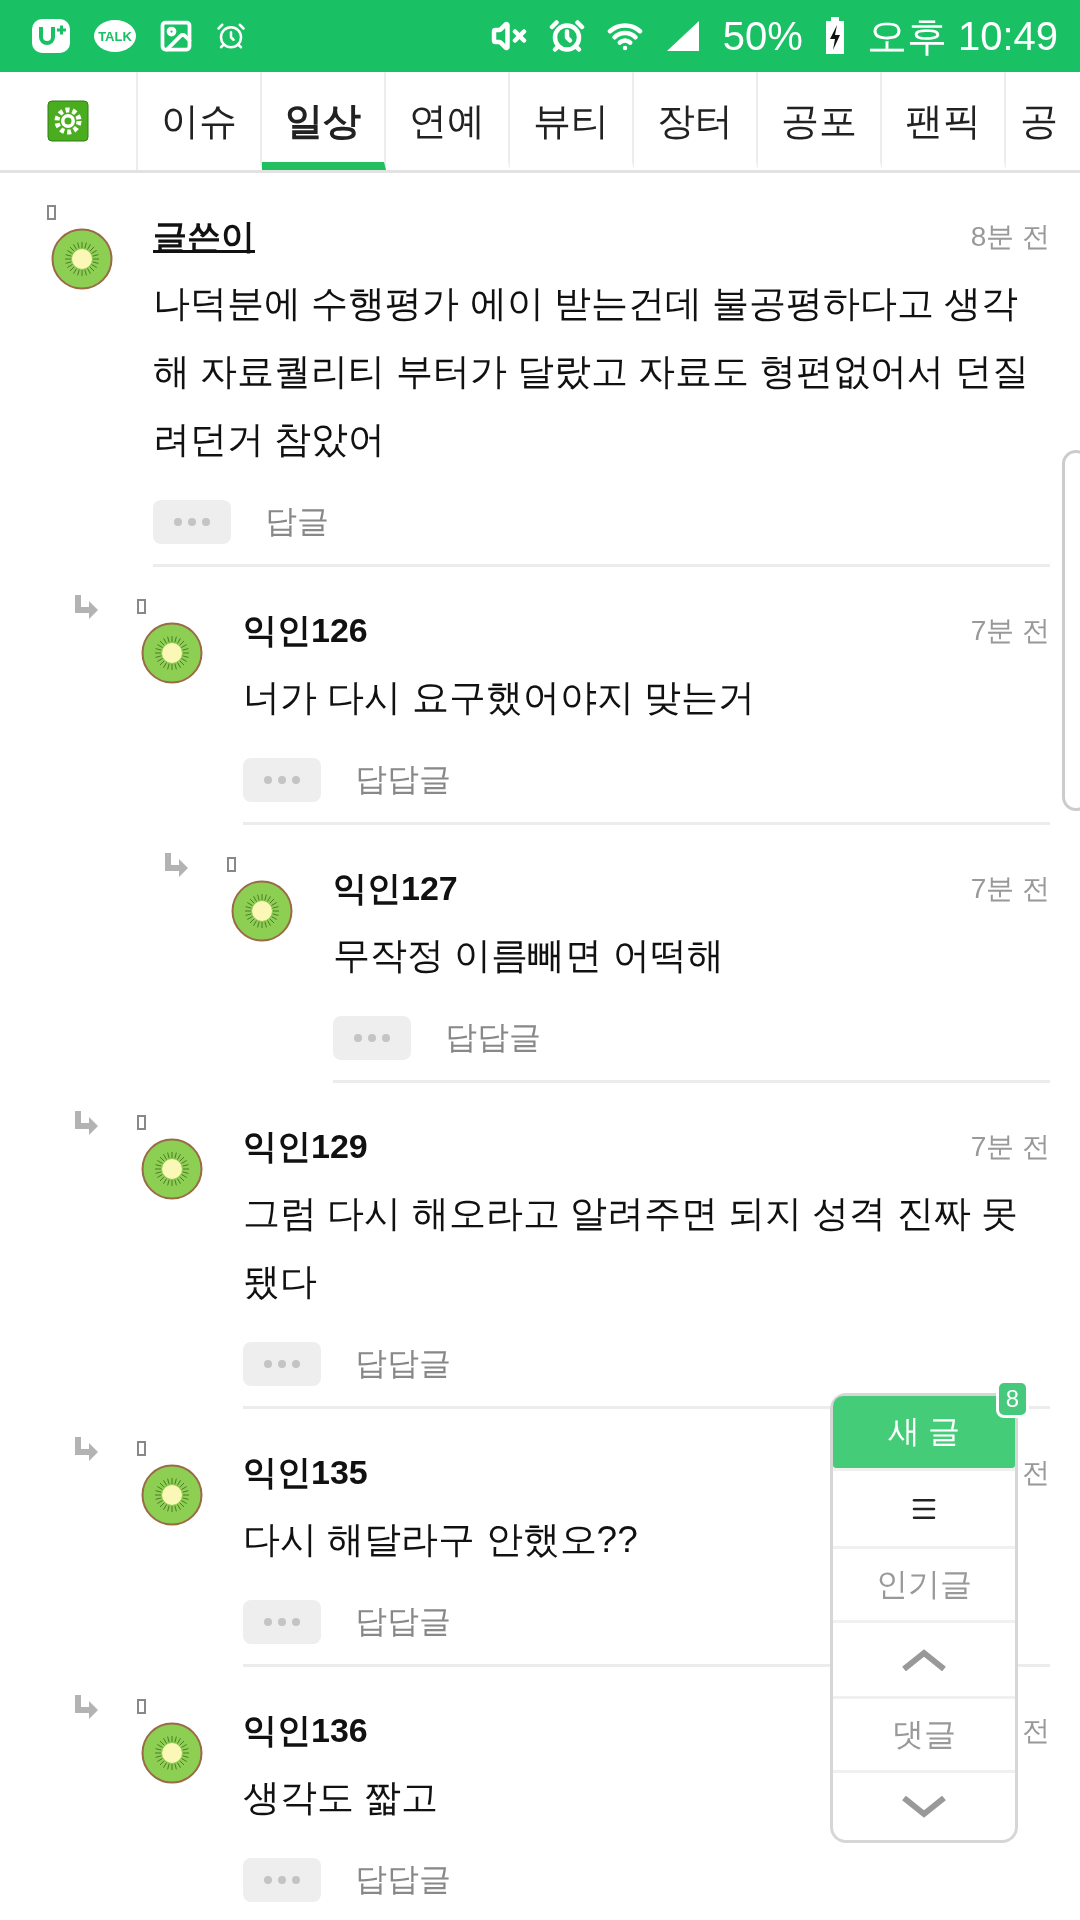 The image size is (1080, 1920). What do you see at coordinates (631, 1248) in the screenshot?
I see `comment-text: 그럼 다시 해오라고 알려주면 되지 성격 진짜 못됐다` at bounding box center [631, 1248].